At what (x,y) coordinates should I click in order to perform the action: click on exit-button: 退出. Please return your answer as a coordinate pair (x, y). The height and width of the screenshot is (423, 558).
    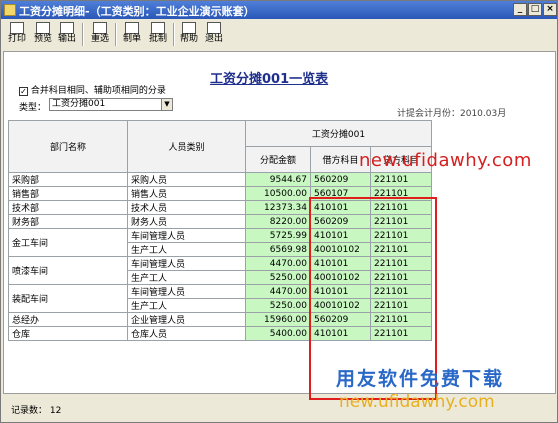
    Looking at the image, I should click on (214, 34).